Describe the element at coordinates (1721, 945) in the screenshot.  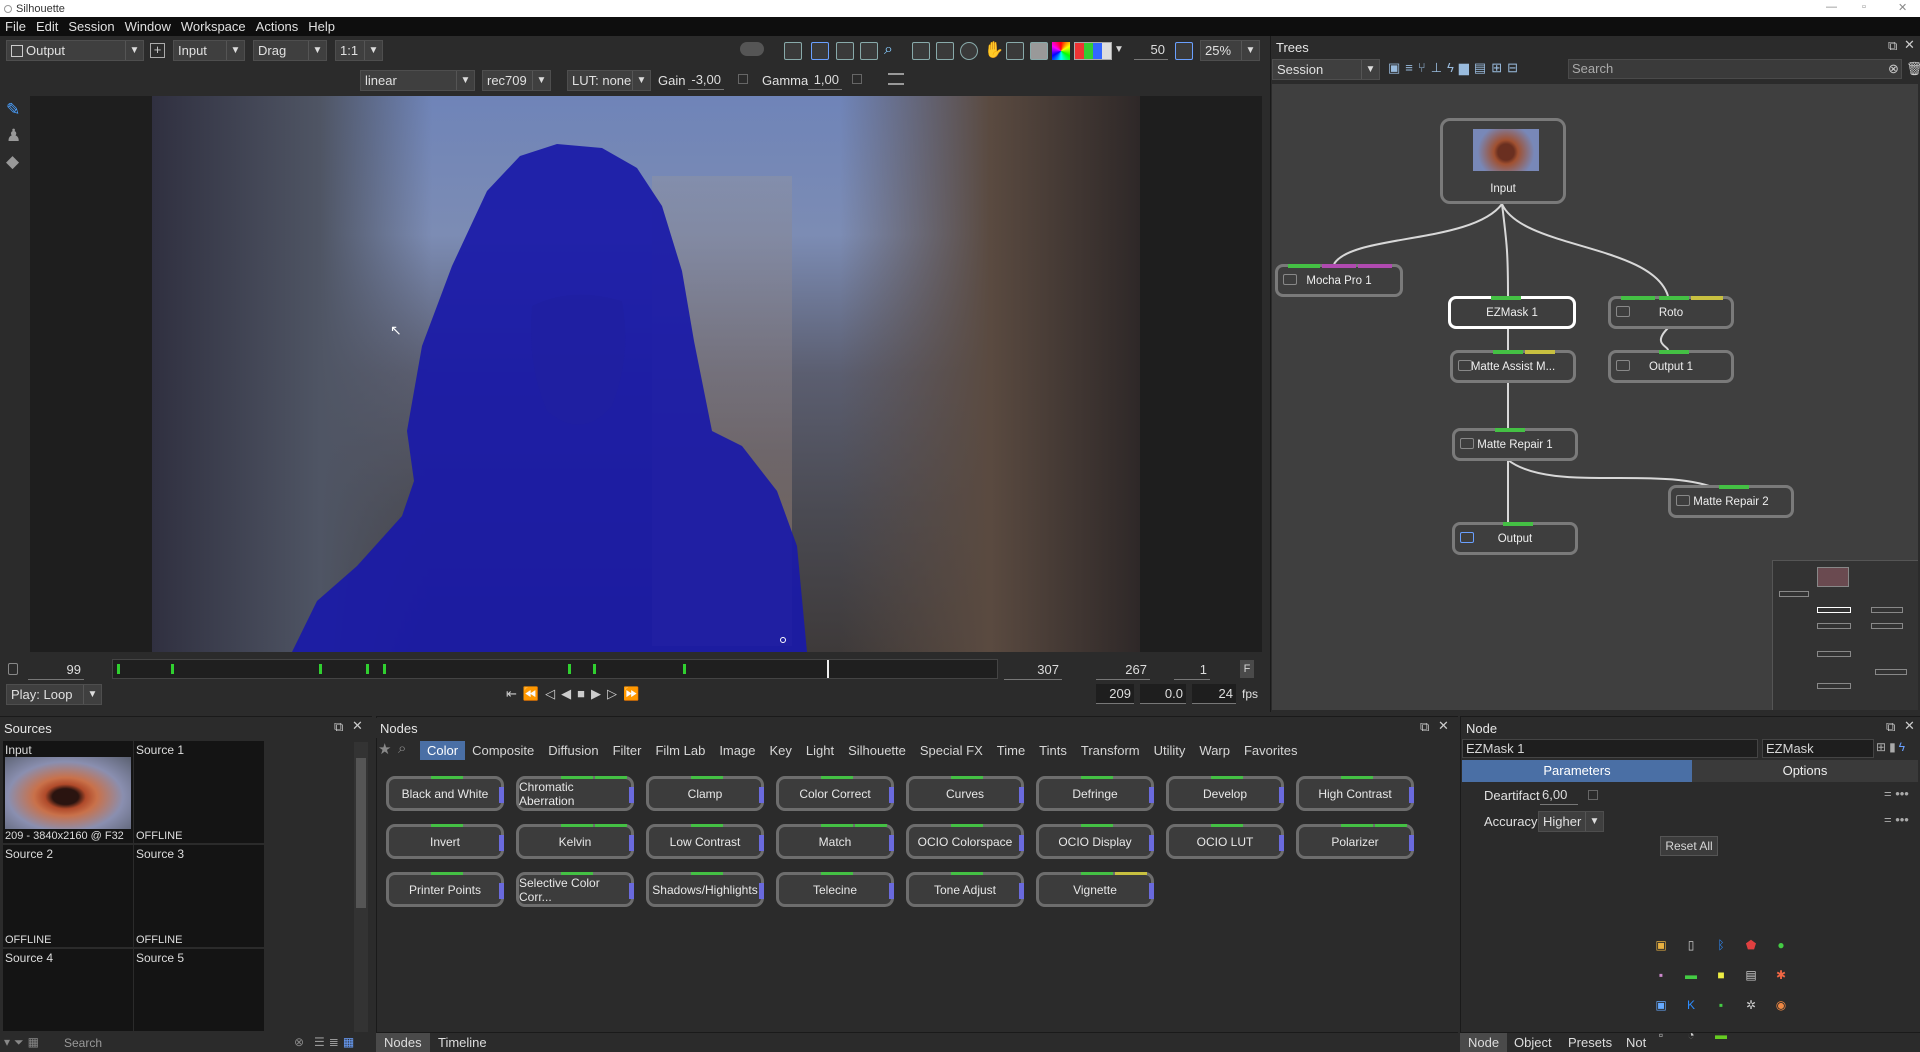
I see `bluetooth-icon: ᛒ` at that location.